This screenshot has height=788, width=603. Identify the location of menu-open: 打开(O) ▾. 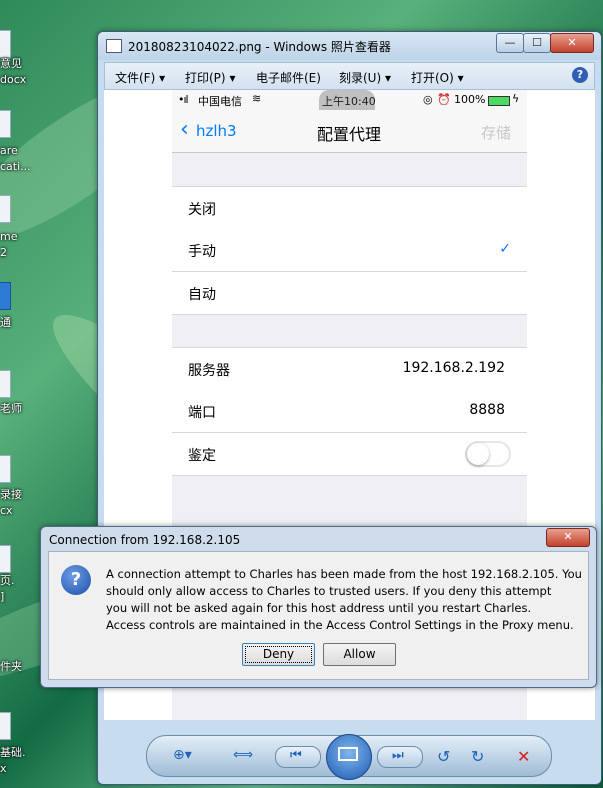
(437, 77).